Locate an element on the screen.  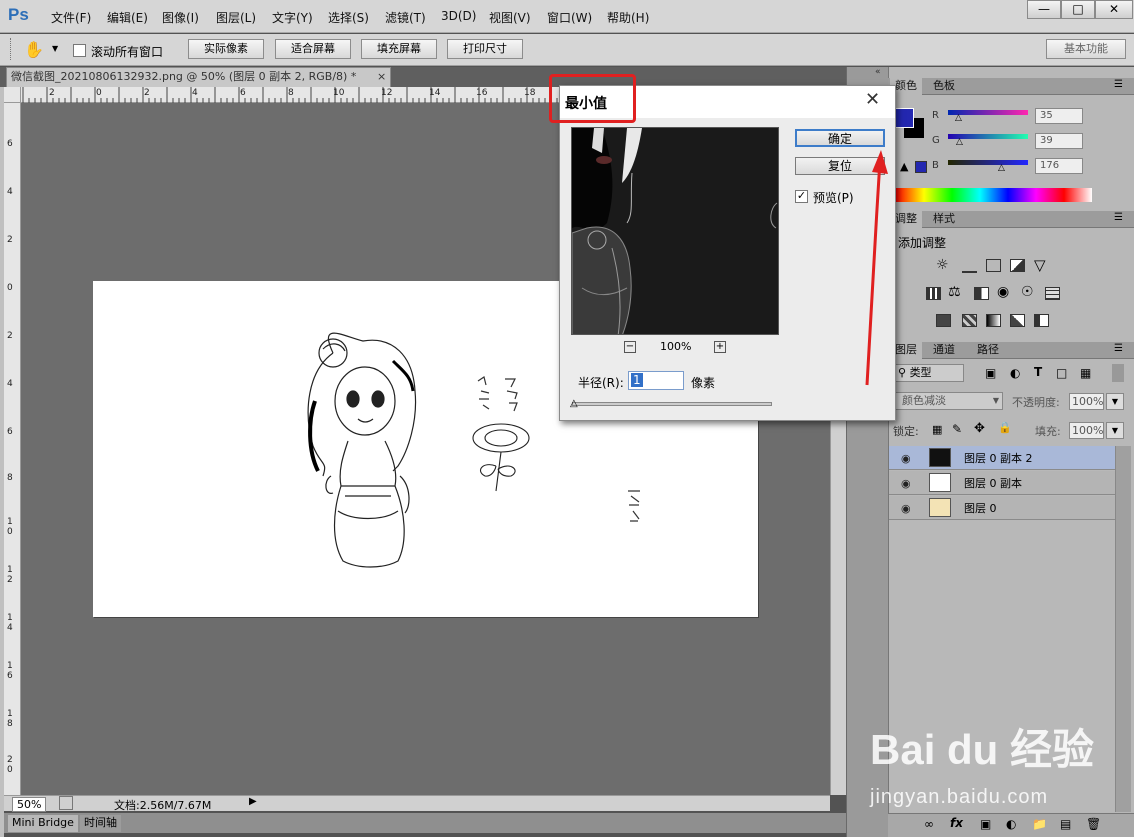
menu-select: 选择(S) is located at coordinates (348, 17).